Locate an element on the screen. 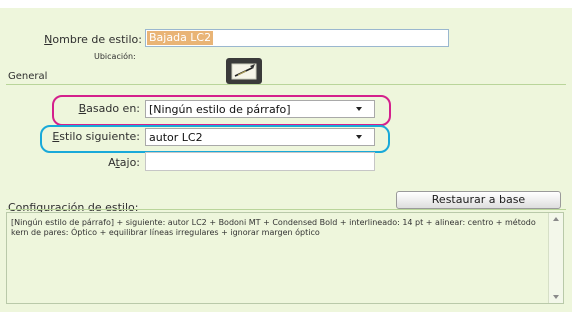 The image size is (572, 312). next-style-value: autor LC2 is located at coordinates (176, 137).